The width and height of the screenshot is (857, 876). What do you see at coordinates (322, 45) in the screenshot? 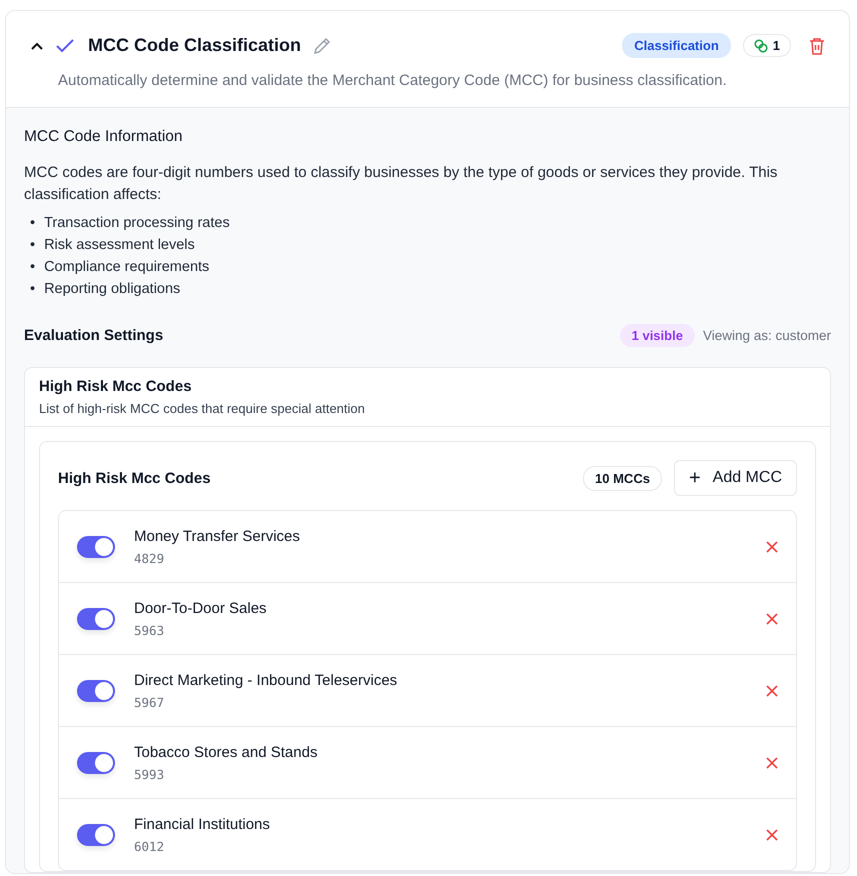
I see `pencil-icon` at bounding box center [322, 45].